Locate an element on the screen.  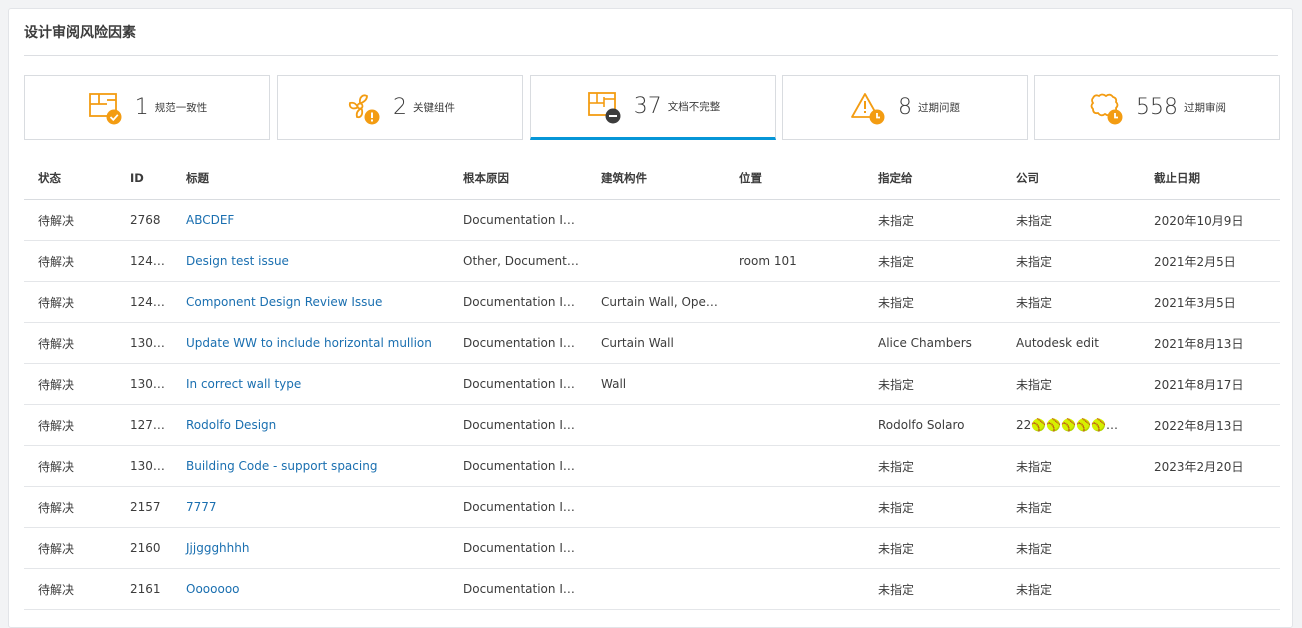
card-label: 关键组件 is located at coordinates (434, 108).